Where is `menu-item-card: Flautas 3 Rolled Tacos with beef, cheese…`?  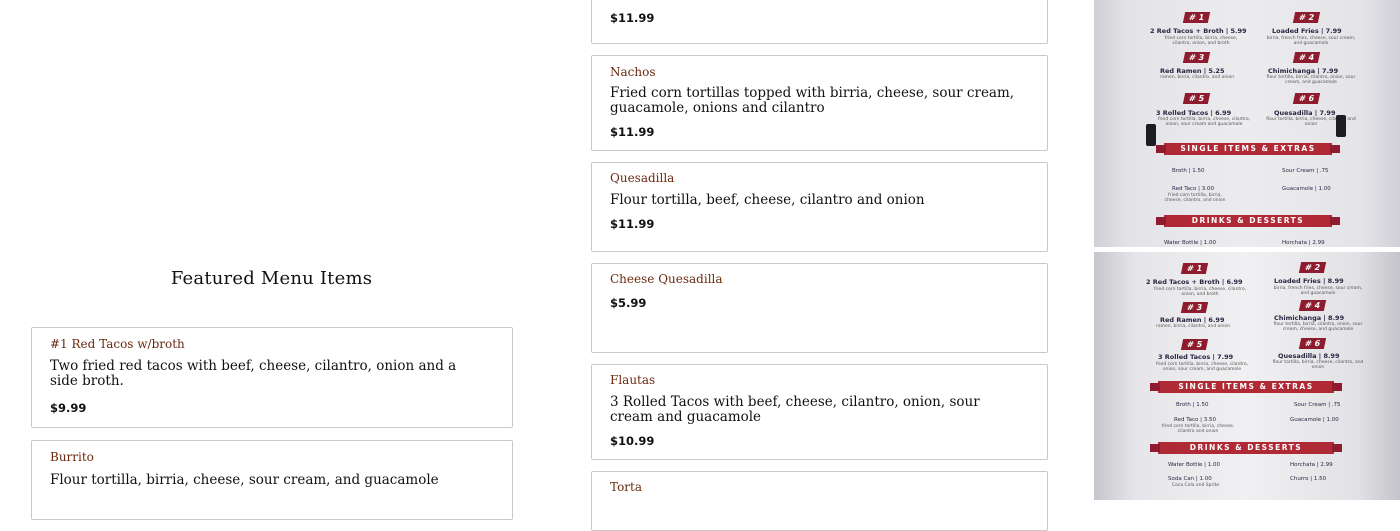 menu-item-card: Flautas 3 Rolled Tacos with beef, cheese… is located at coordinates (819, 412).